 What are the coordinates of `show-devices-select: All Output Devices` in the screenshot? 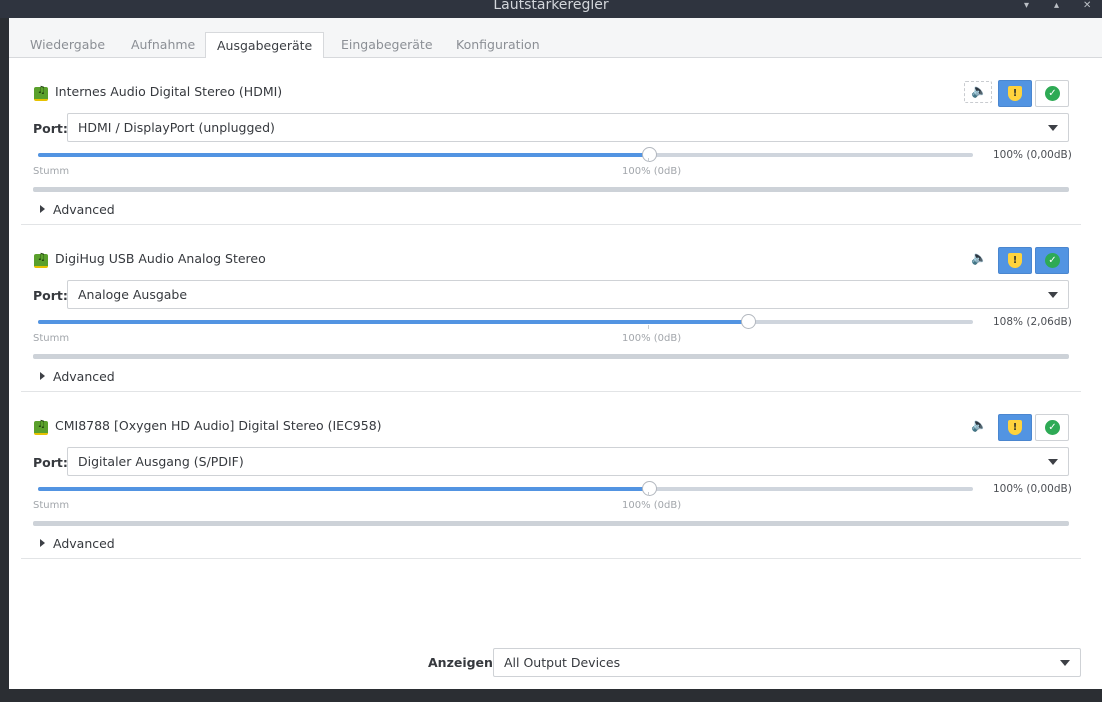 It's located at (787, 662).